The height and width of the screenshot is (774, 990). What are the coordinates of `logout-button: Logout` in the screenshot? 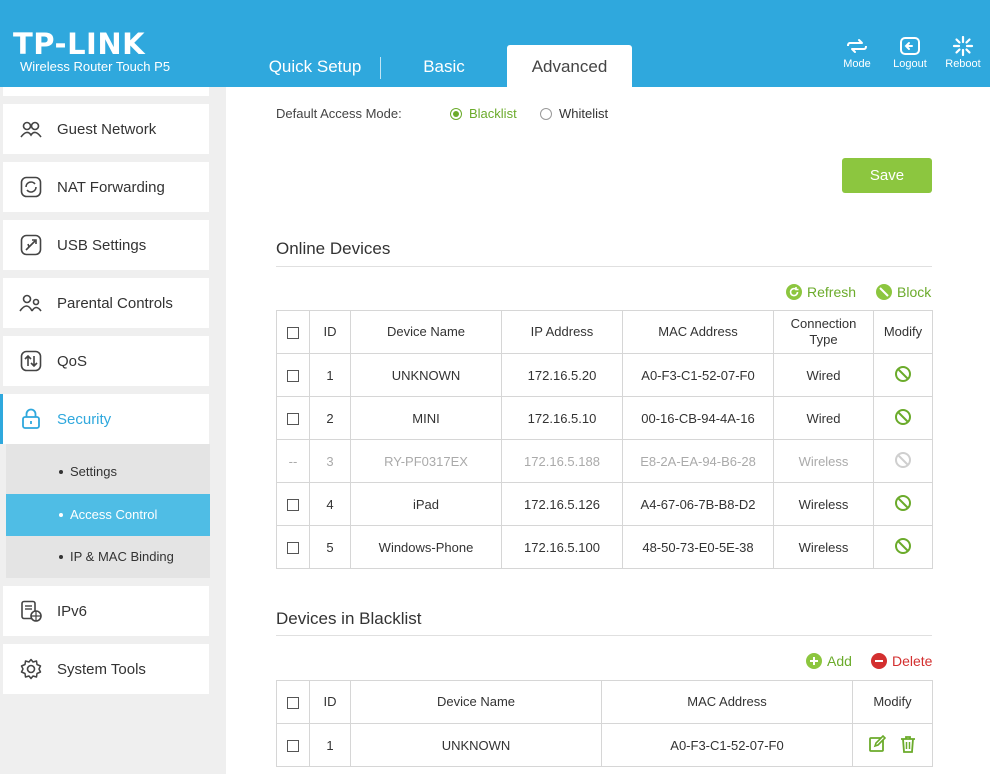 It's located at (910, 53).